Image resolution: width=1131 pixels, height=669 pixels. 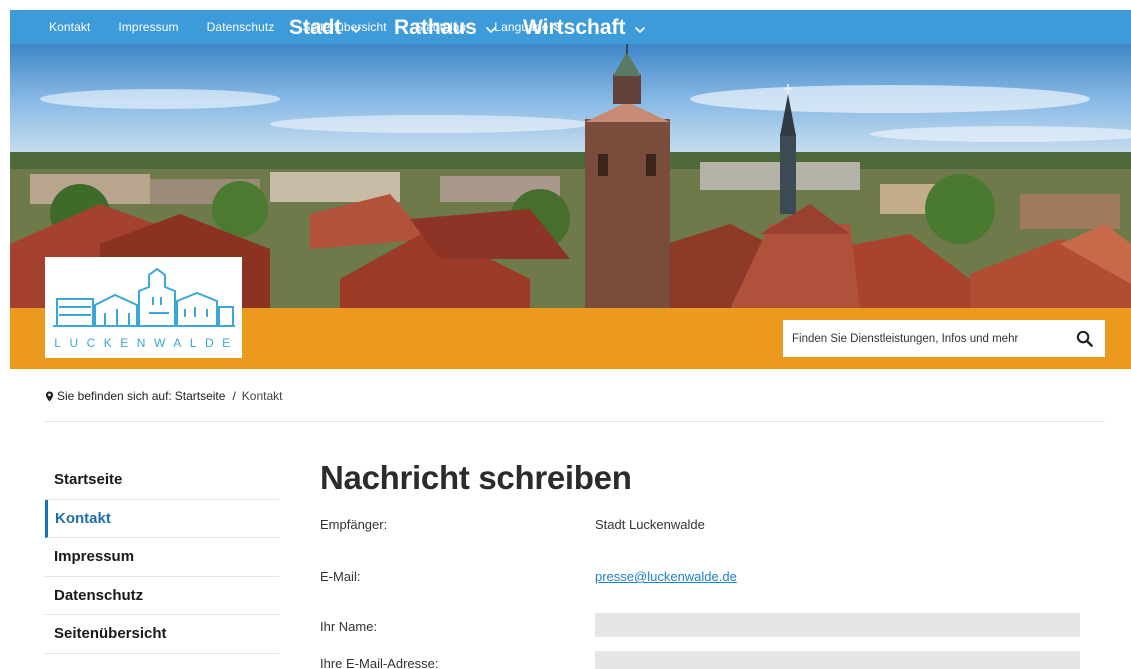 What do you see at coordinates (241, 27) in the screenshot?
I see `topnav-link-datenschutz: Datenschutz` at bounding box center [241, 27].